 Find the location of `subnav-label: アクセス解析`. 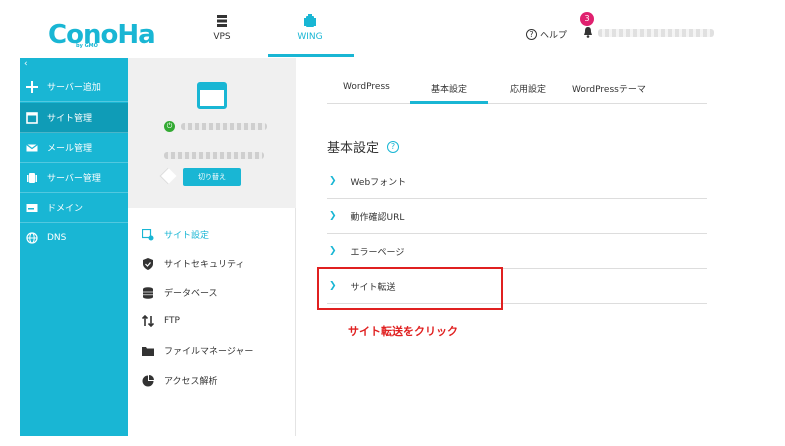

subnav-label: アクセス解析 is located at coordinates (191, 382).